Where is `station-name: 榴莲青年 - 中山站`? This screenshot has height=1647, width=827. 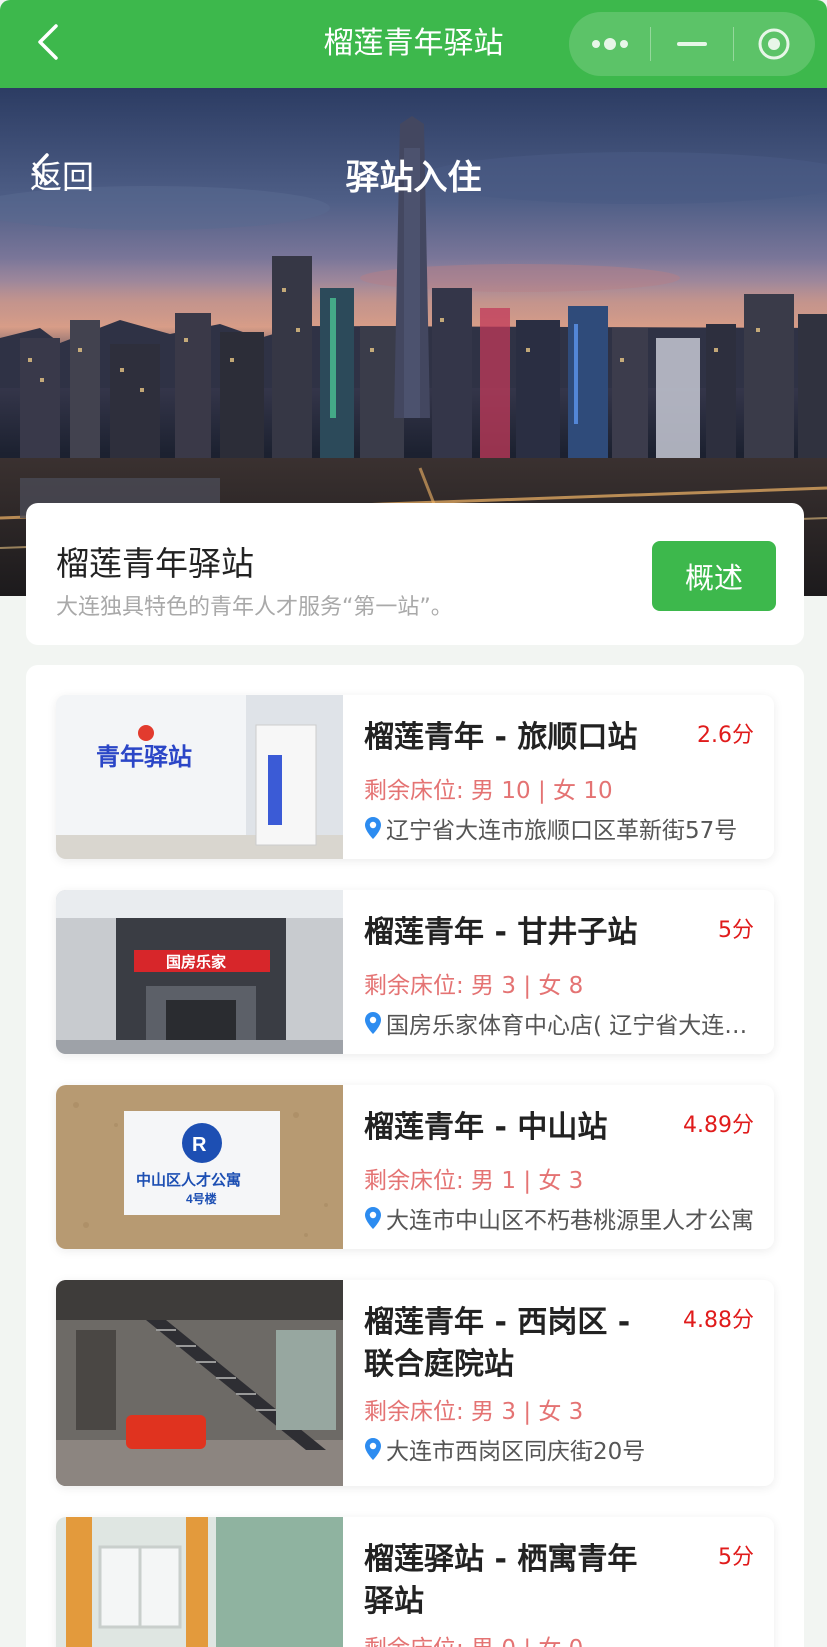 station-name: 榴莲青年 - 中山站 is located at coordinates (486, 1127).